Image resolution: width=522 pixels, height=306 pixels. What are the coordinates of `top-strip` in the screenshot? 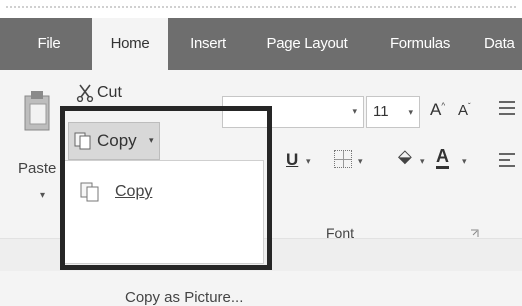 It's located at (261, 9).